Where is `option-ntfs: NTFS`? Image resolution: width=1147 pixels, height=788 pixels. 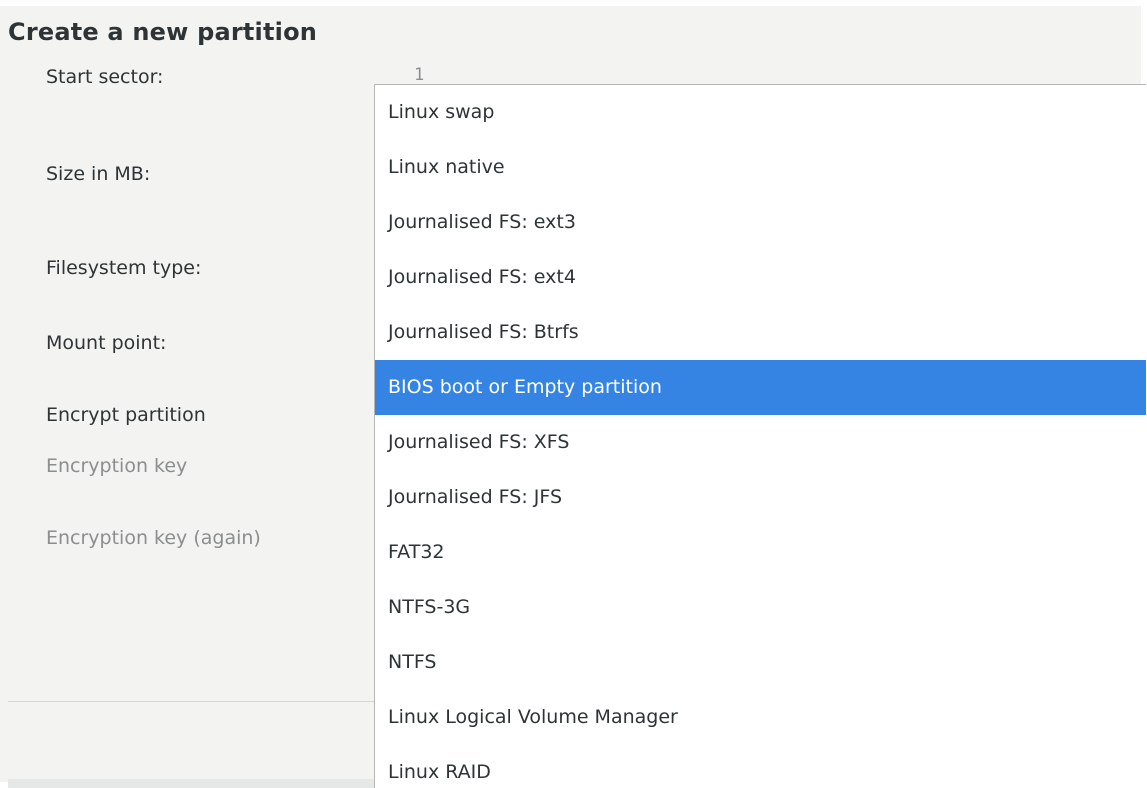
option-ntfs: NTFS is located at coordinates (760, 662).